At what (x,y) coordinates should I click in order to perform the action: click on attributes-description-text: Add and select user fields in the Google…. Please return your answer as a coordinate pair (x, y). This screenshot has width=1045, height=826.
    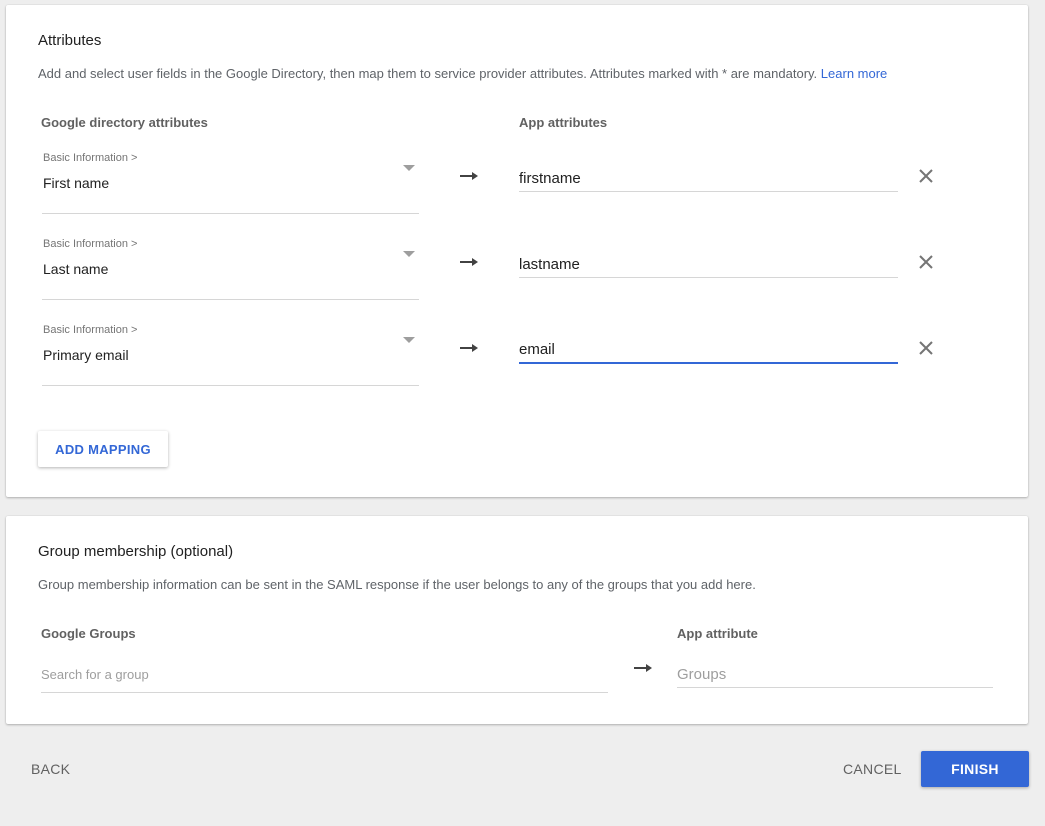
    Looking at the image, I should click on (428, 73).